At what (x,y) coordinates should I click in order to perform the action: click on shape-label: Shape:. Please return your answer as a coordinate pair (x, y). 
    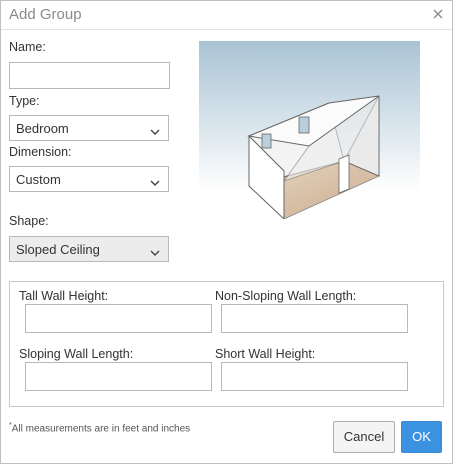
    Looking at the image, I should click on (29, 221).